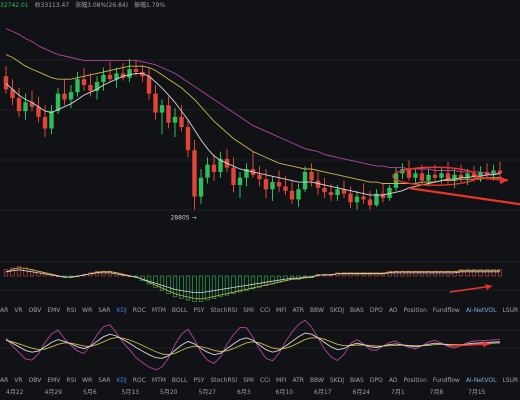 The image size is (520, 400). What do you see at coordinates (477, 392) in the screenshot?
I see `date-label: 7月15` at bounding box center [477, 392].